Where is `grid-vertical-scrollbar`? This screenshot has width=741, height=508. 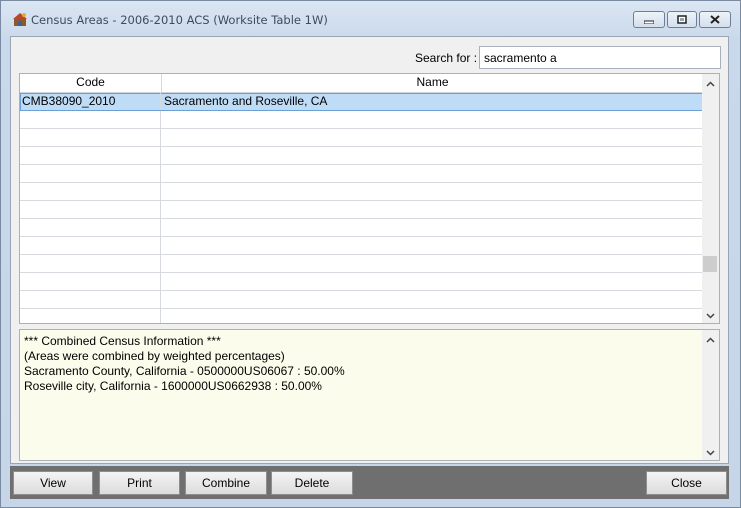 grid-vertical-scrollbar is located at coordinates (710, 198).